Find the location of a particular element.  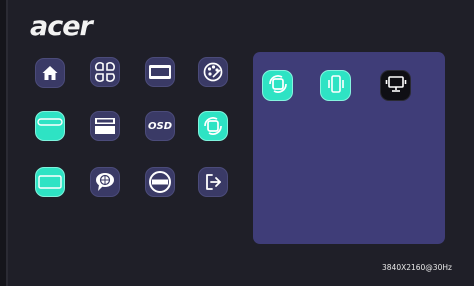

menu-item-language is located at coordinates (105, 182).